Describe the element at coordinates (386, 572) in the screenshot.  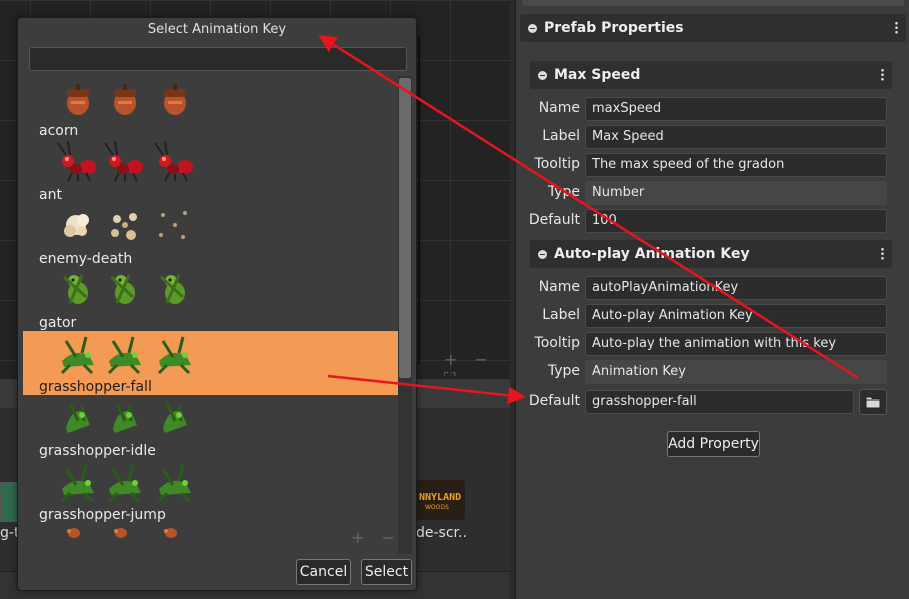
I see `select-button: Select` at that location.